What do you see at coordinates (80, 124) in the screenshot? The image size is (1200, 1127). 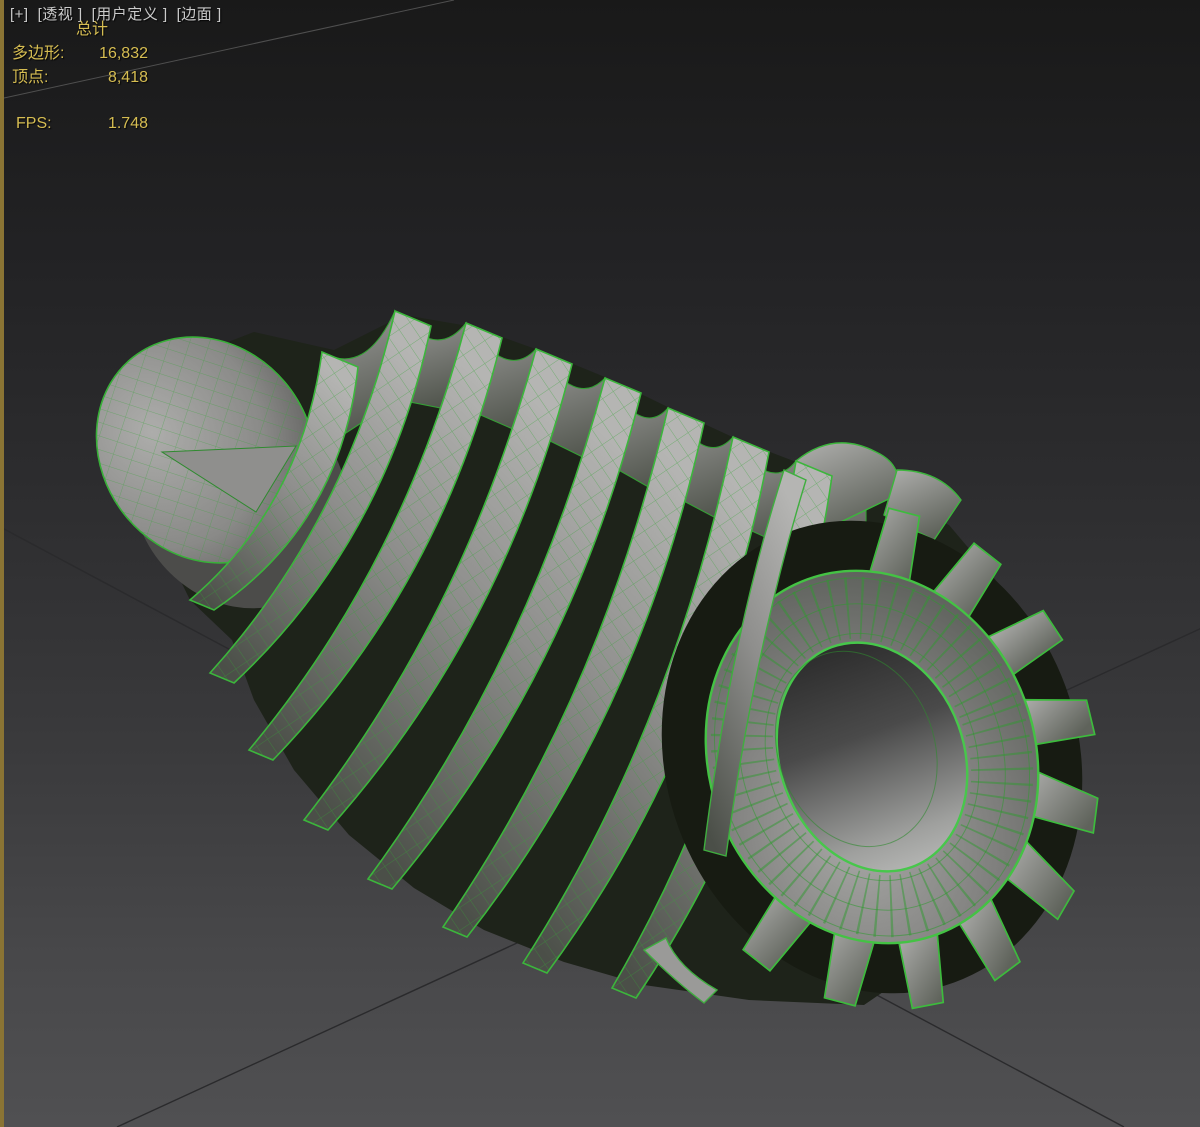 I see `statistics-fps-row: FPS: 1.748` at bounding box center [80, 124].